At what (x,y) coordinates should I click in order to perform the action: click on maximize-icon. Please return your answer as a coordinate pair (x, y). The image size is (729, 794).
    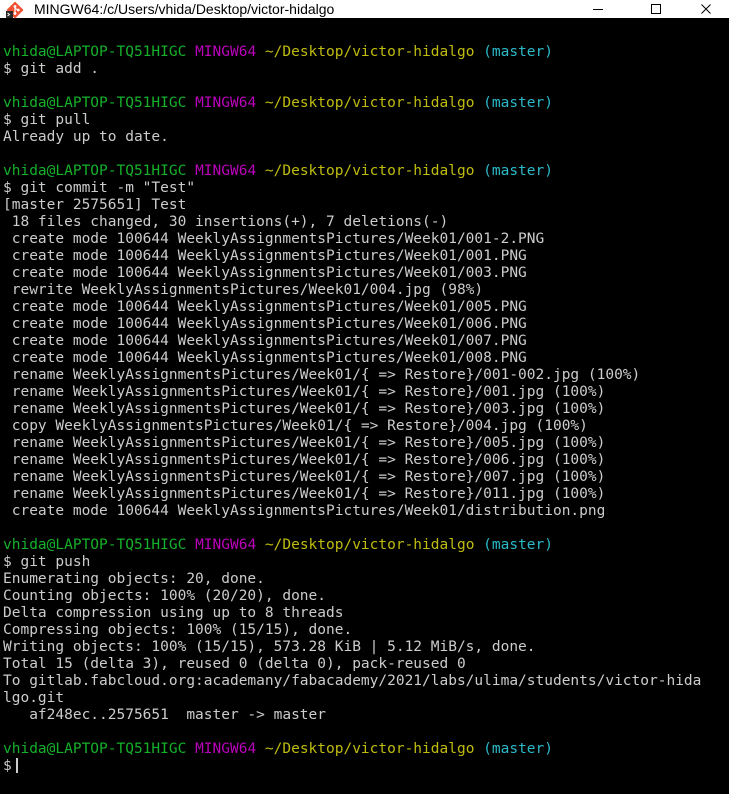
    Looking at the image, I should click on (656, 9).